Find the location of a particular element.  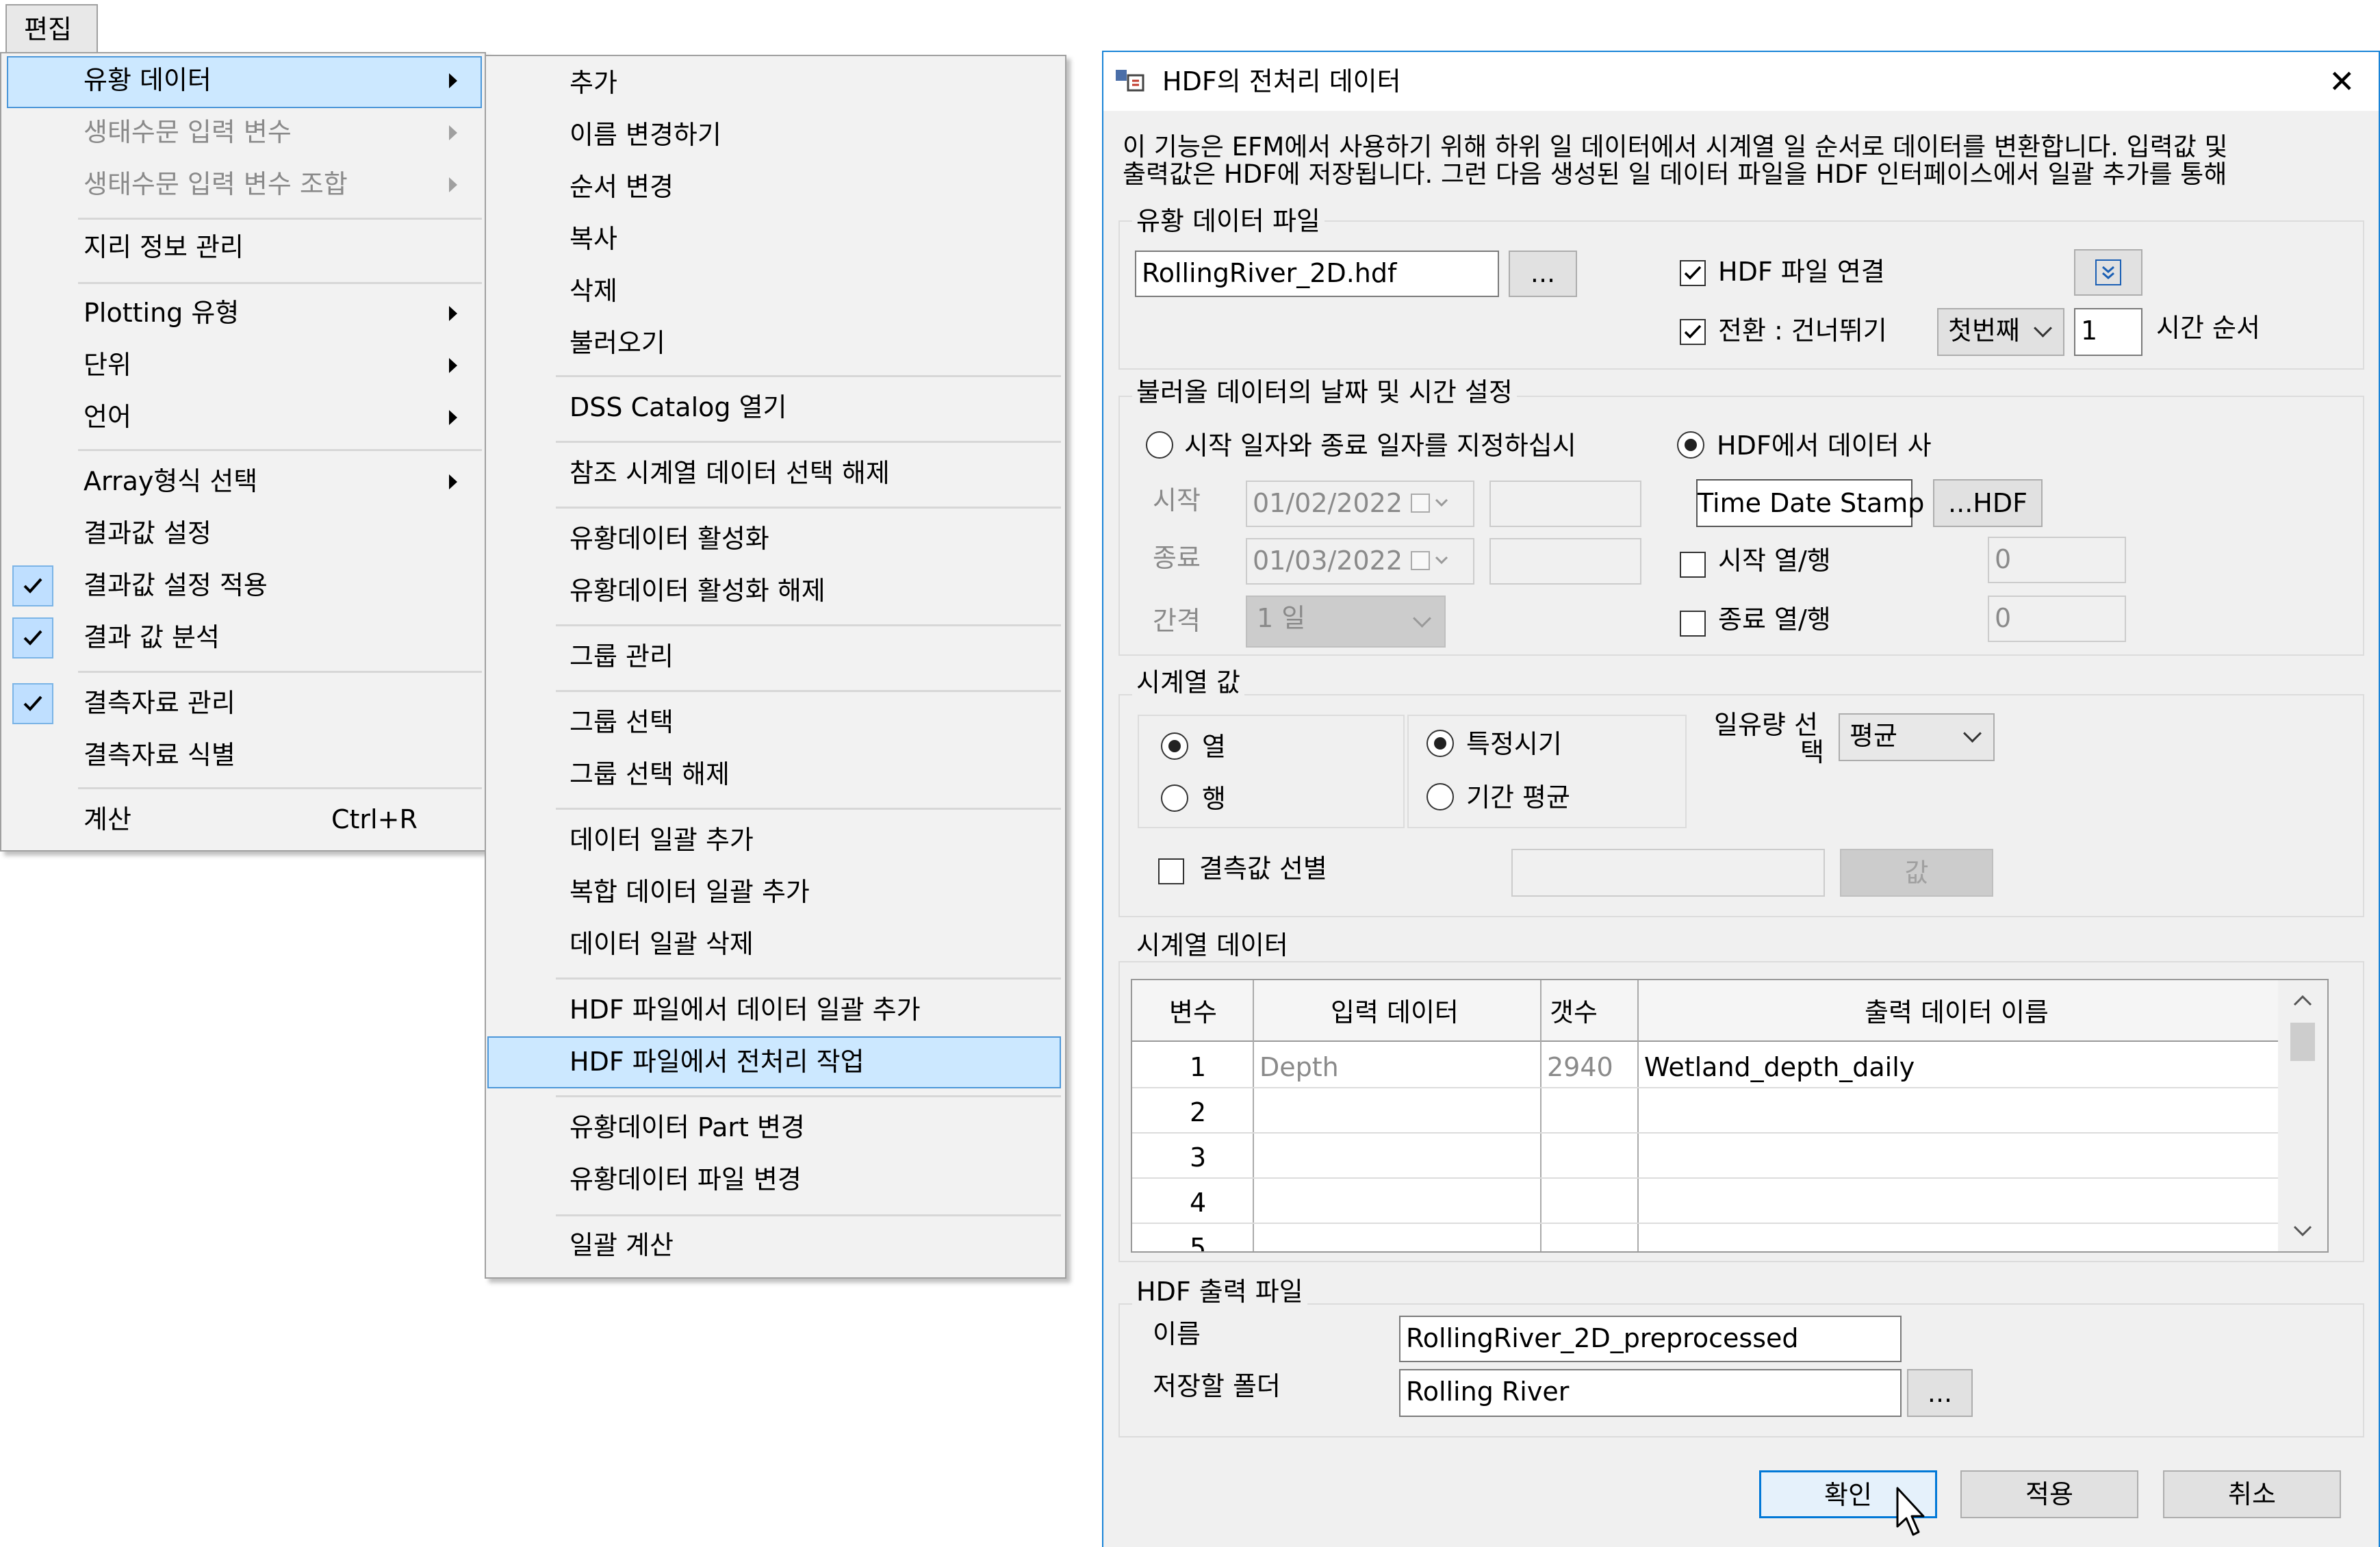

main-menu-item-units: 단위 is located at coordinates (243, 366).